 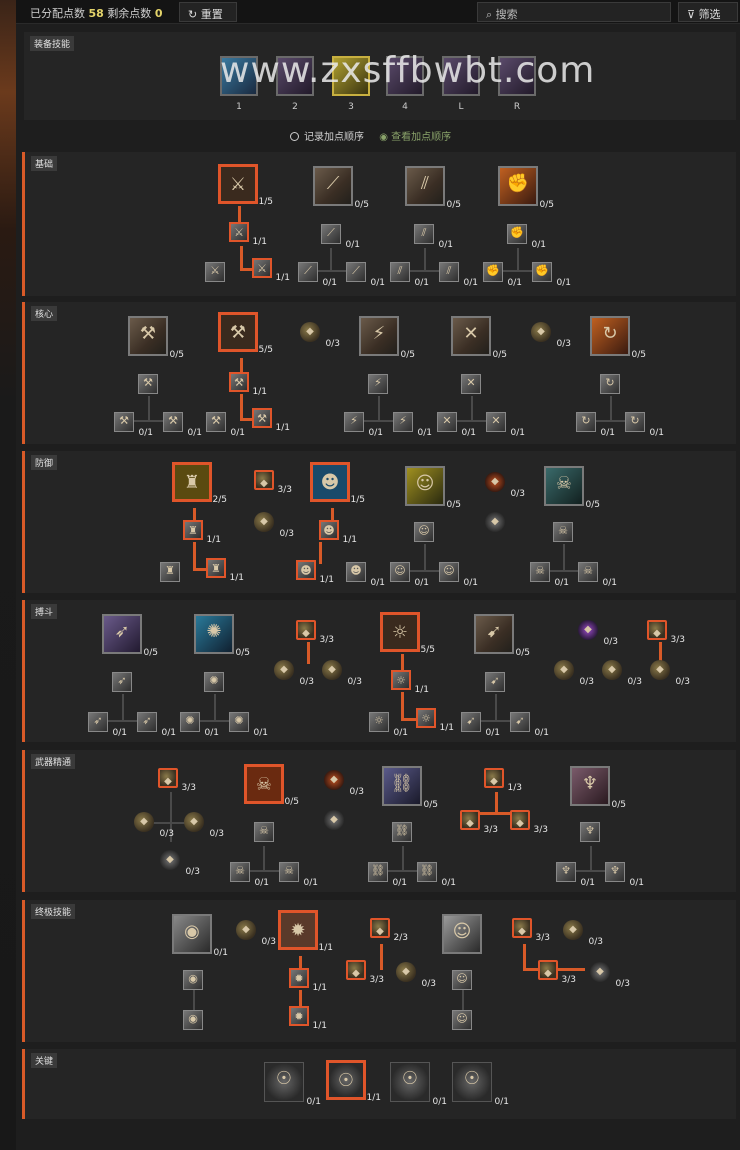 I want to click on skill-modifier: ↻, so click(x=610, y=384).